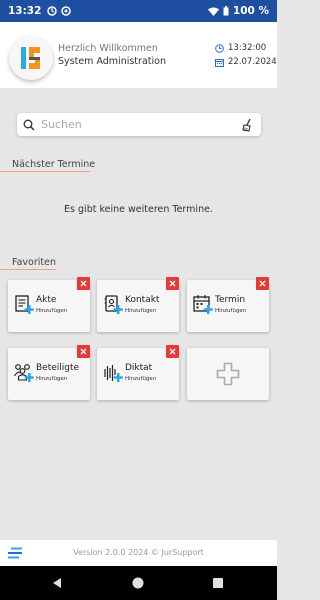  I want to click on system-navigation-bar, so click(138, 583).